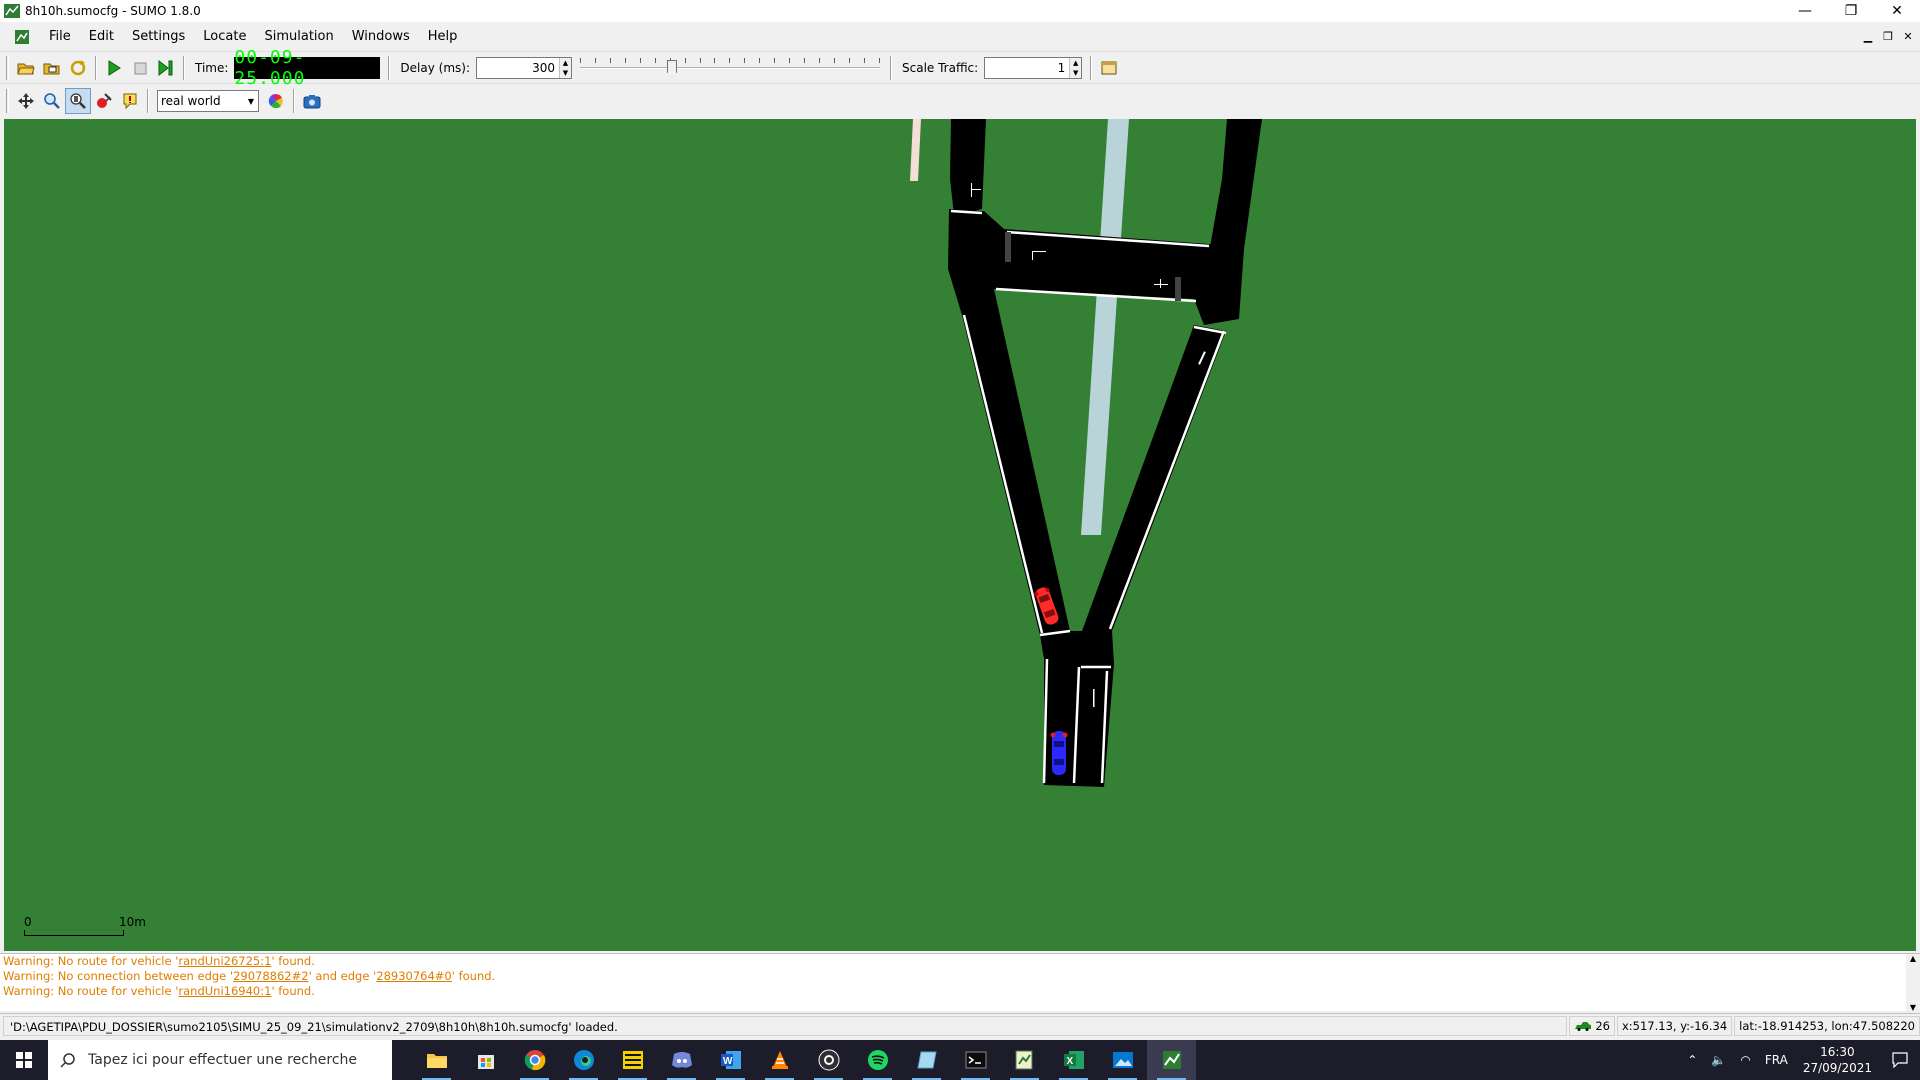 The image size is (1920, 1080). Describe the element at coordinates (212, 67) in the screenshot. I see `time-label: Time:` at that location.